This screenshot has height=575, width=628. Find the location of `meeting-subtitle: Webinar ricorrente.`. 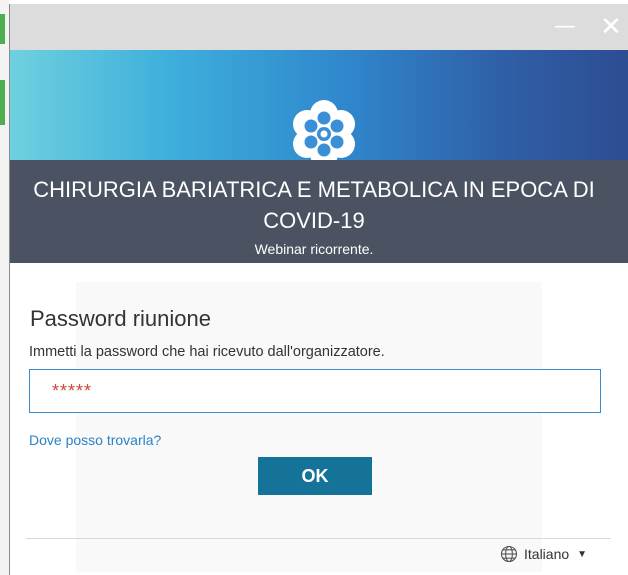

meeting-subtitle: Webinar ricorrente. is located at coordinates (314, 249).